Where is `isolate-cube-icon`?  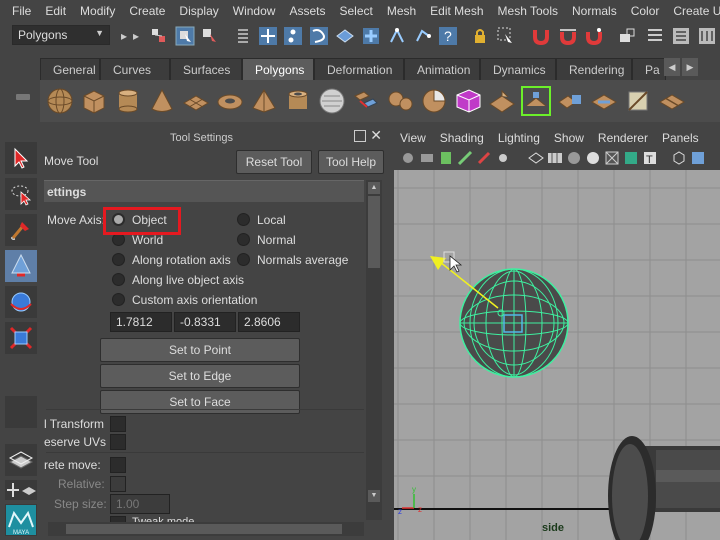
isolate-cube-icon is located at coordinates (679, 158).